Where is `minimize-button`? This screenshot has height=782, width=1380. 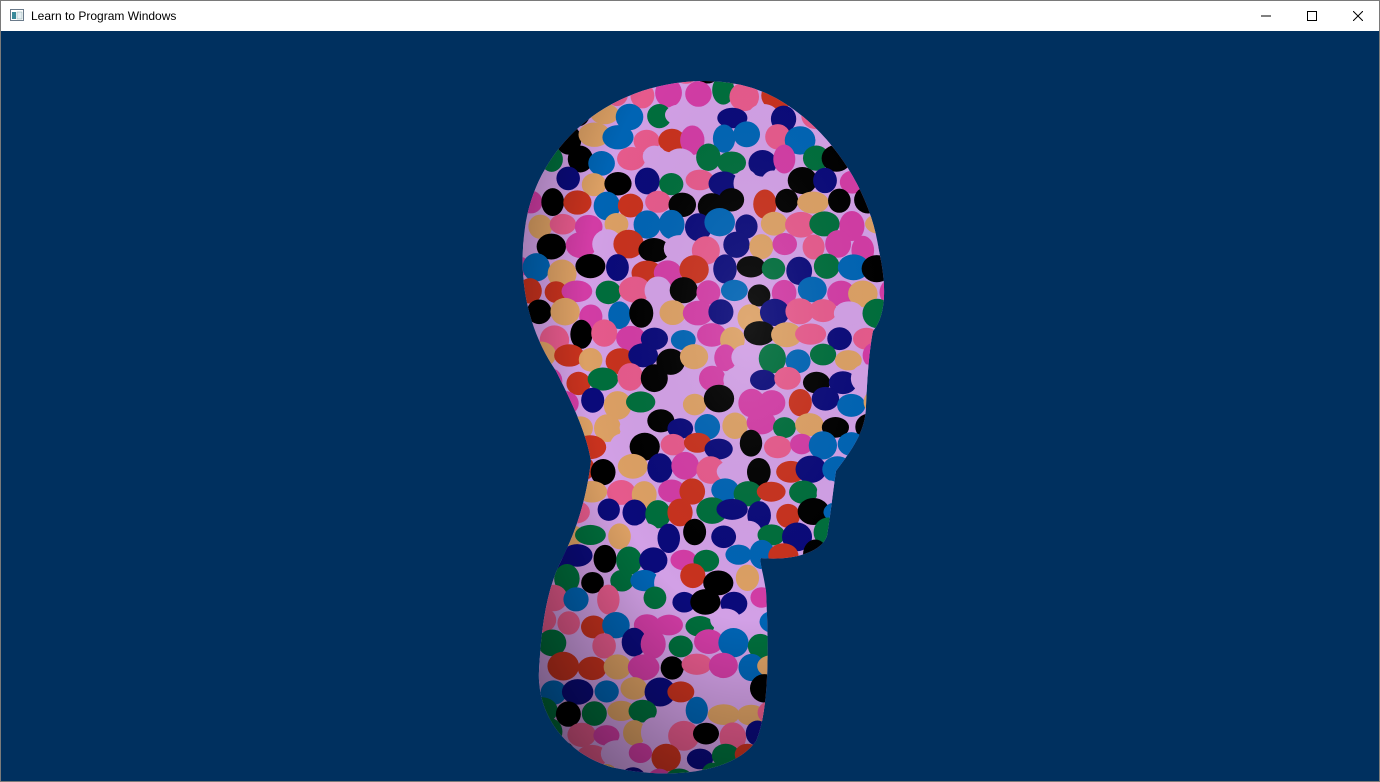
minimize-button is located at coordinates (1266, 16).